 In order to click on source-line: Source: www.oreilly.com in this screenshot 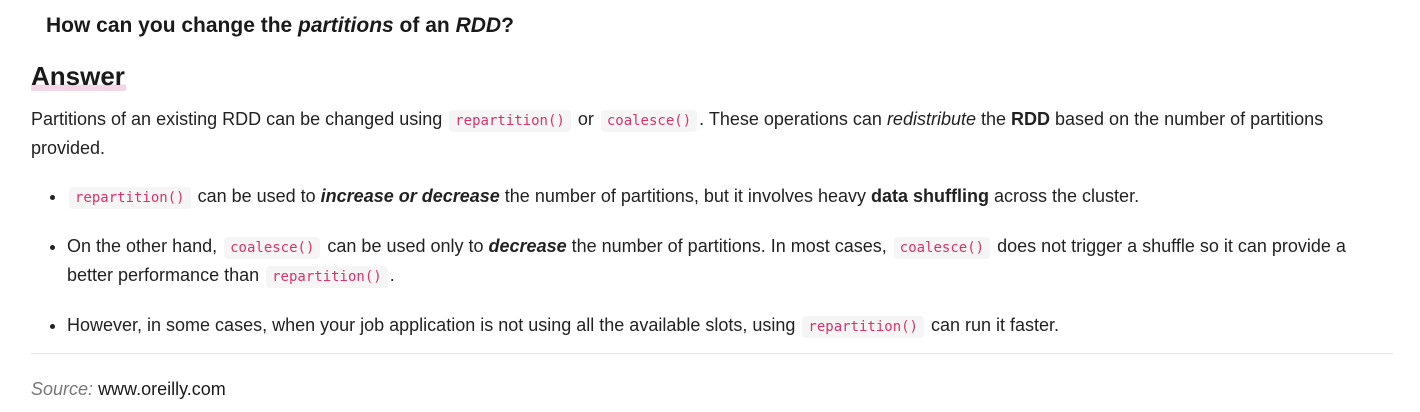, I will do `click(128, 389)`.